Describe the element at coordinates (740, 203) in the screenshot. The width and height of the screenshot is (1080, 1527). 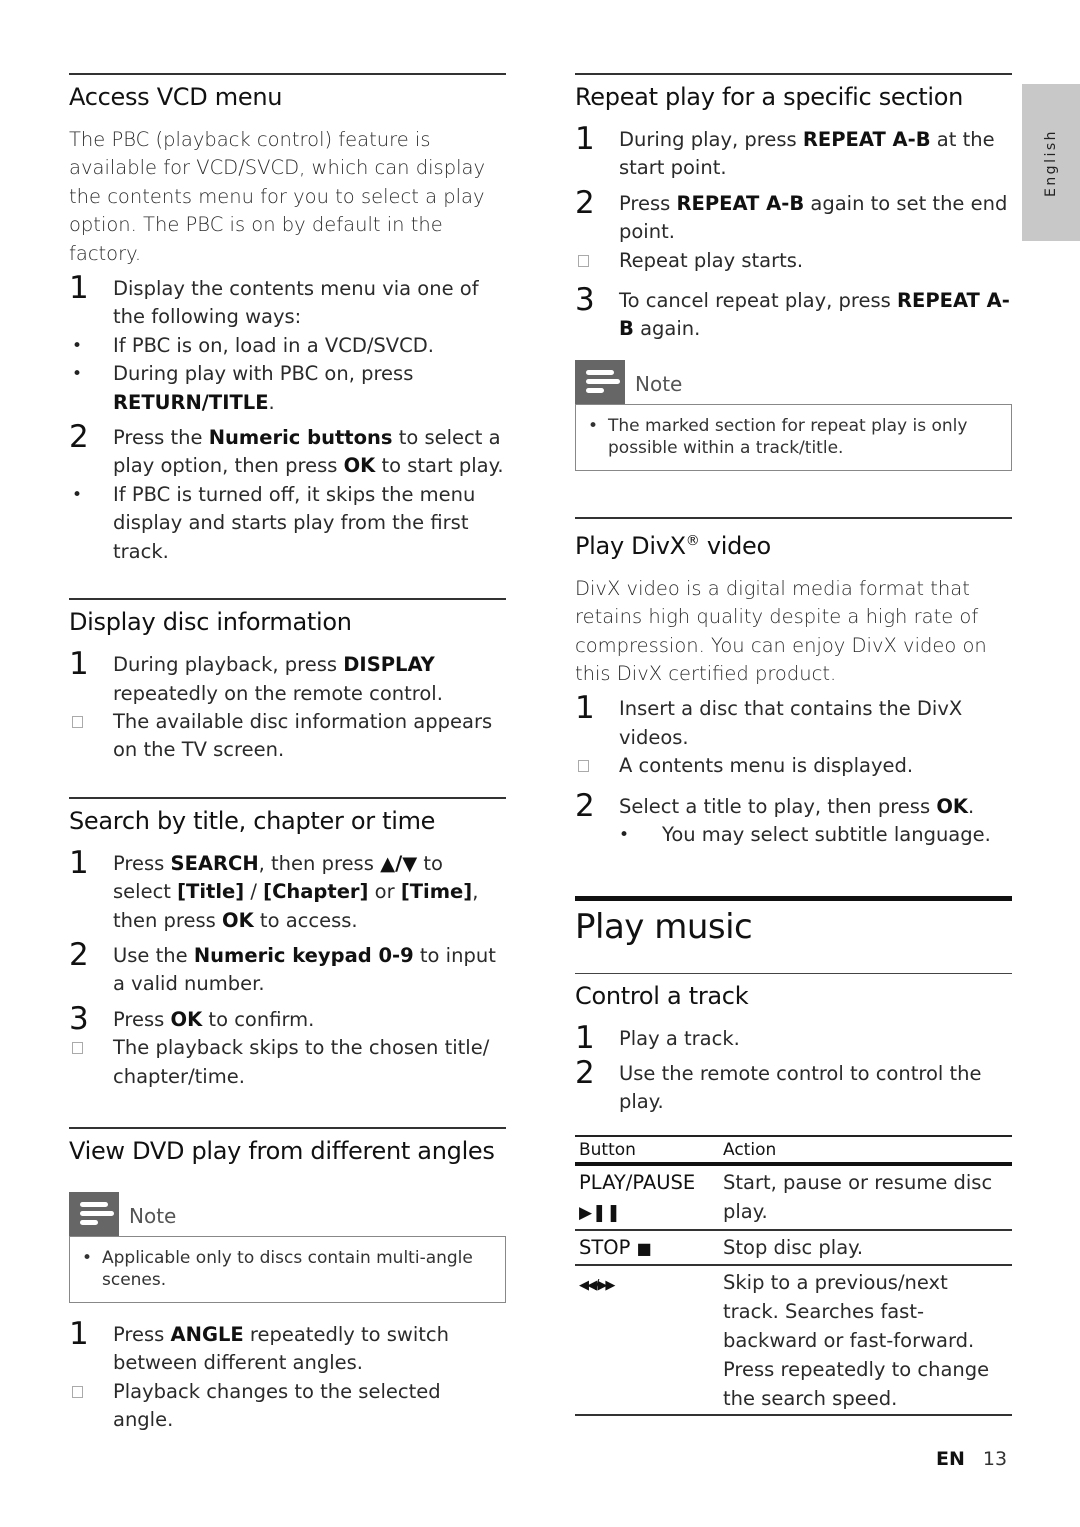
I see `button-name: REPEAT A-B` at that location.